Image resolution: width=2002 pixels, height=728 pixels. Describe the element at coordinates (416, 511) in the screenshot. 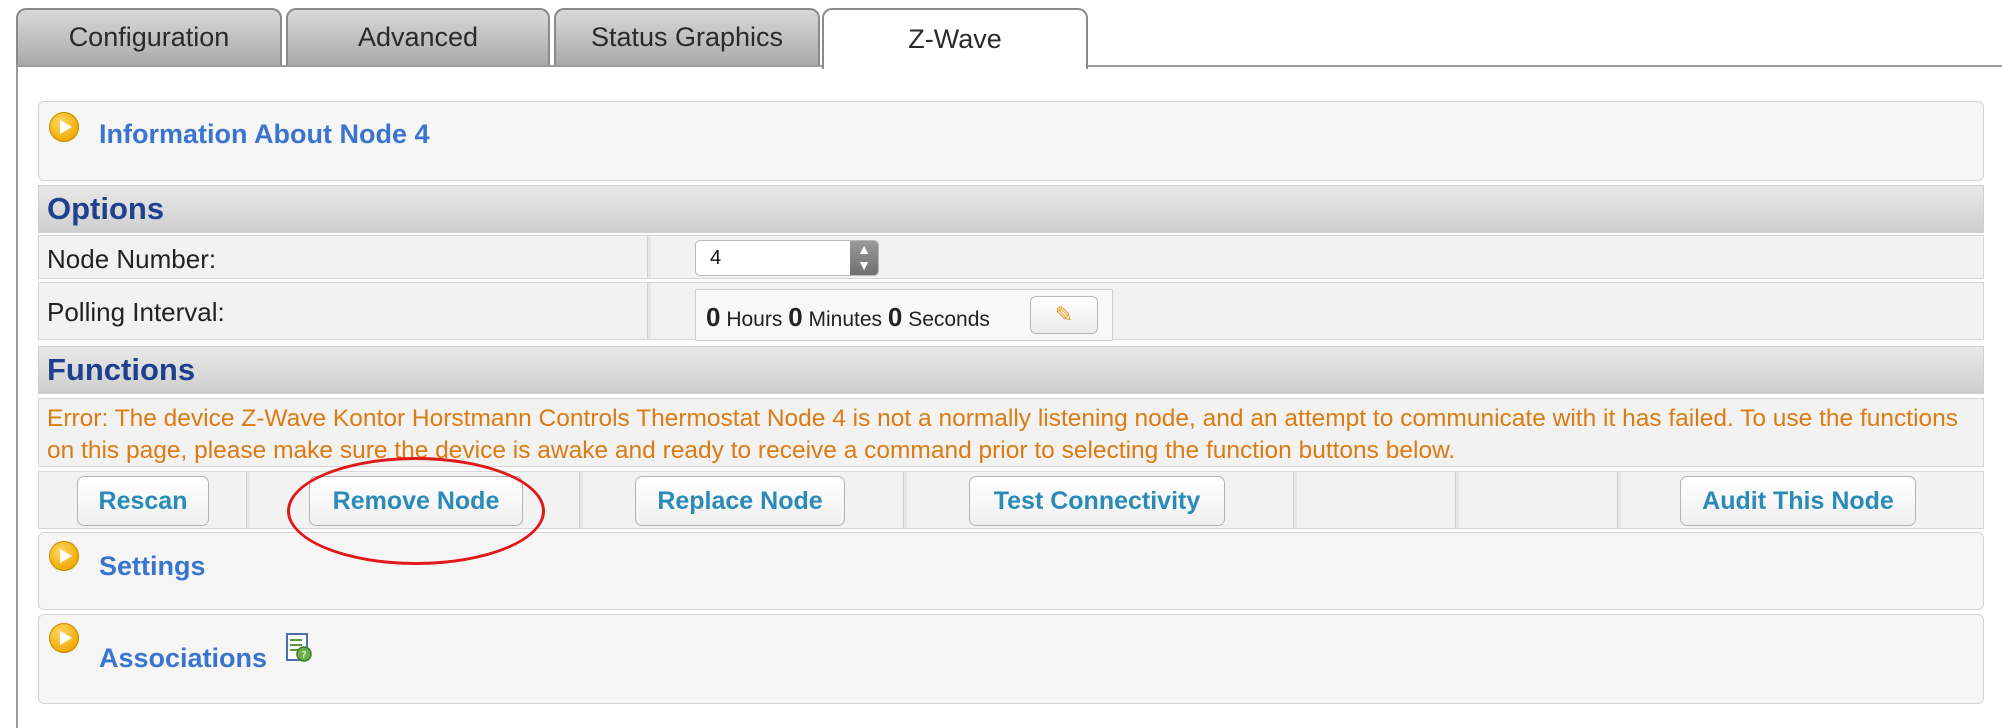

I see `annotation-circle` at that location.